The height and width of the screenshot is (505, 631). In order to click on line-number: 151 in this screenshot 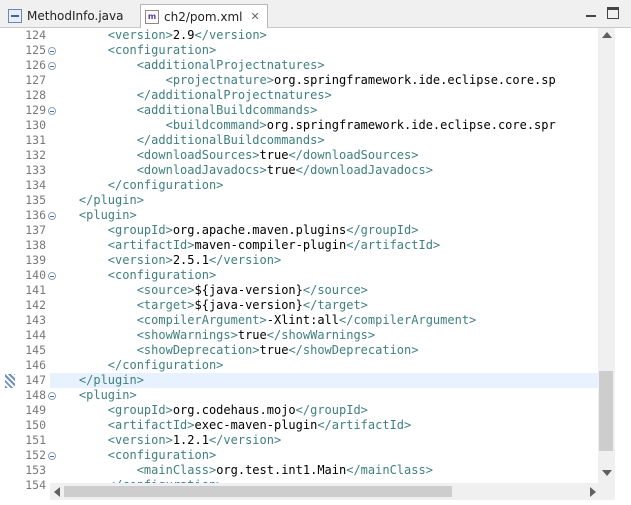, I will do `click(35, 440)`.